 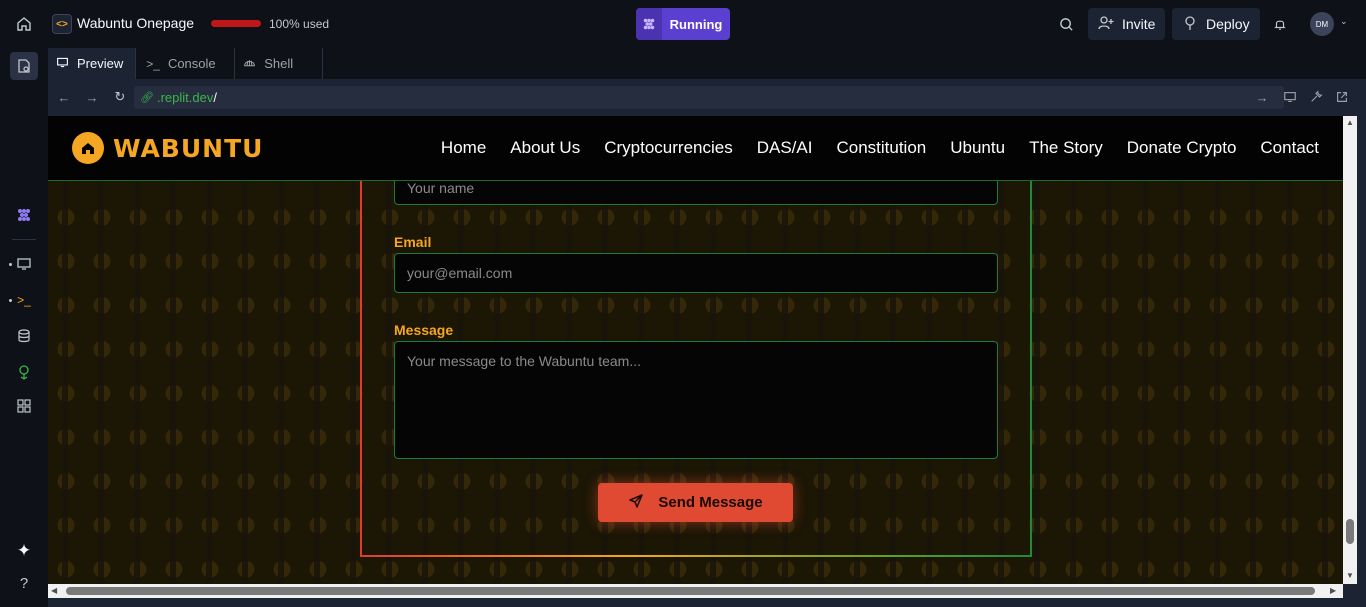 I want to click on shell-icon, so click(x=249, y=64).